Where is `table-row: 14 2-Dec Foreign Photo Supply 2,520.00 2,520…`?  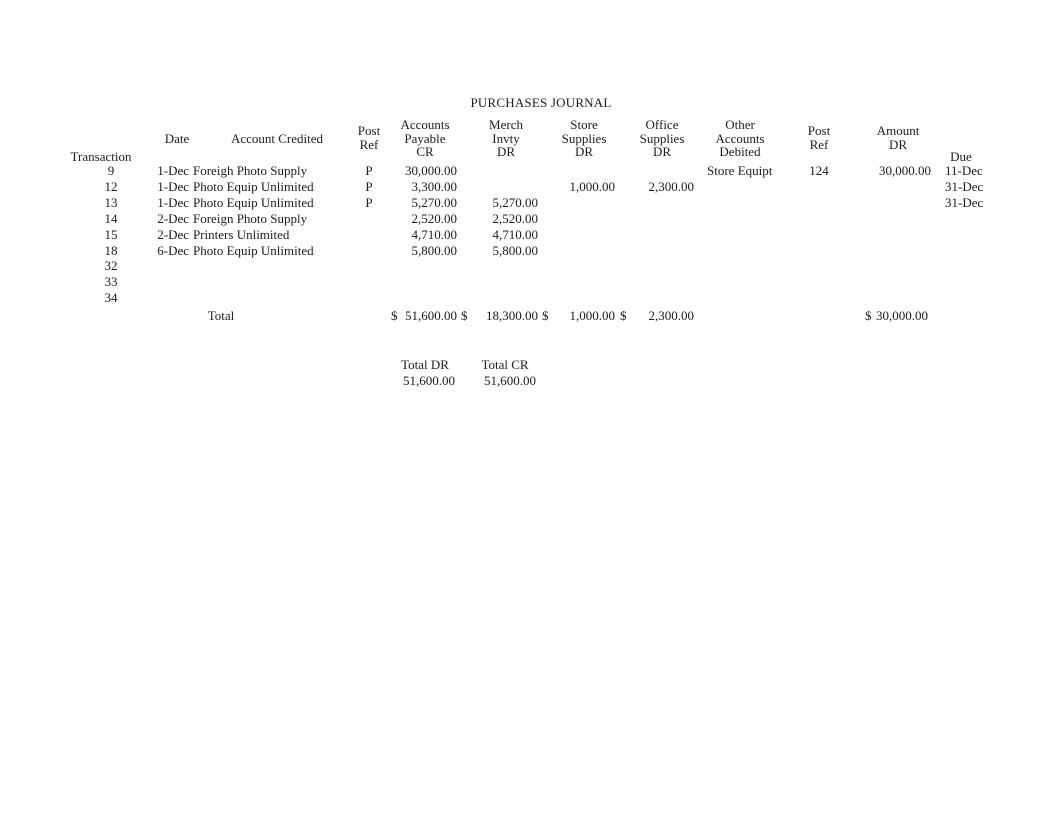
table-row: 14 2-Dec Foreign Photo Supply 2,520.00 2,520… is located at coordinates (531, 219).